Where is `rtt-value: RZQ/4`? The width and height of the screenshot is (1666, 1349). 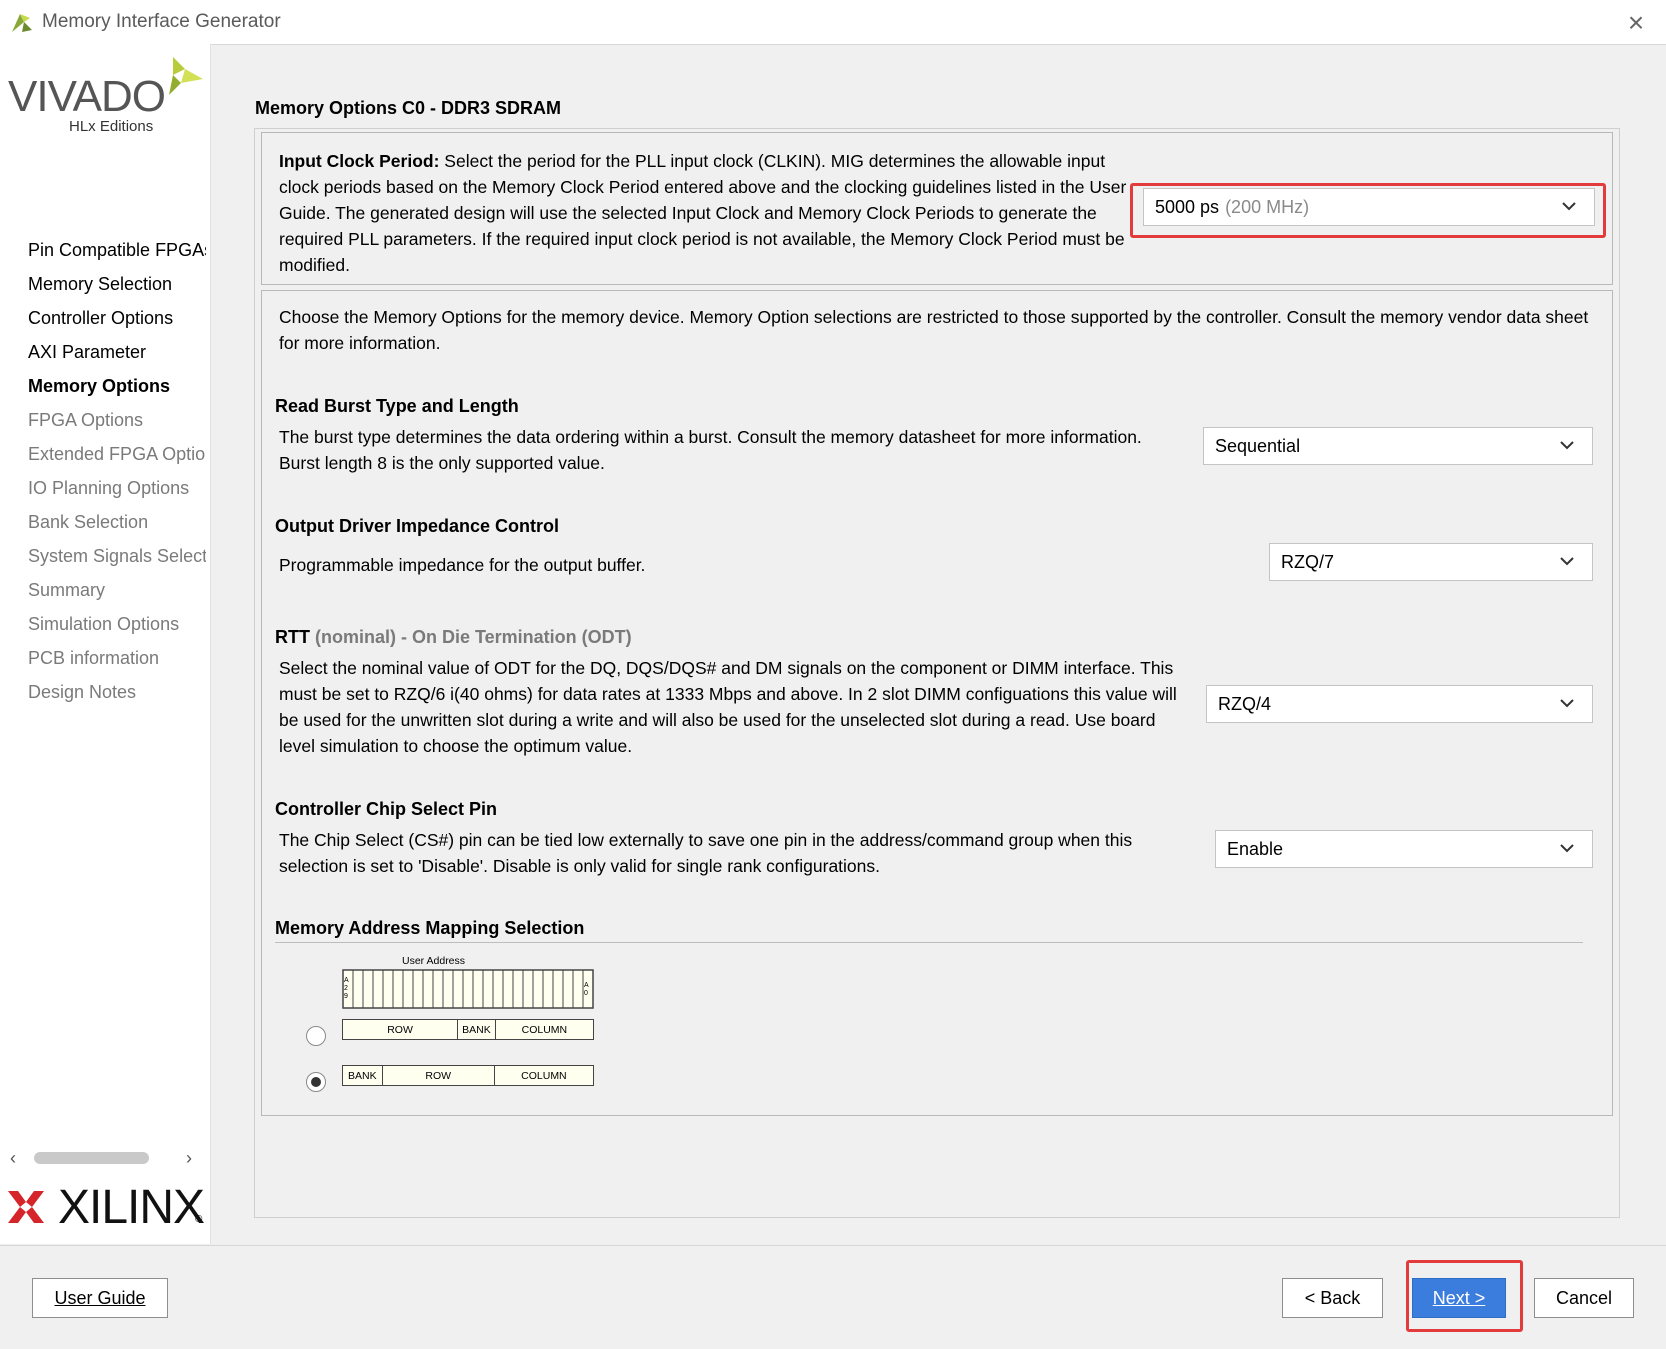
rtt-value: RZQ/4 is located at coordinates (1245, 703).